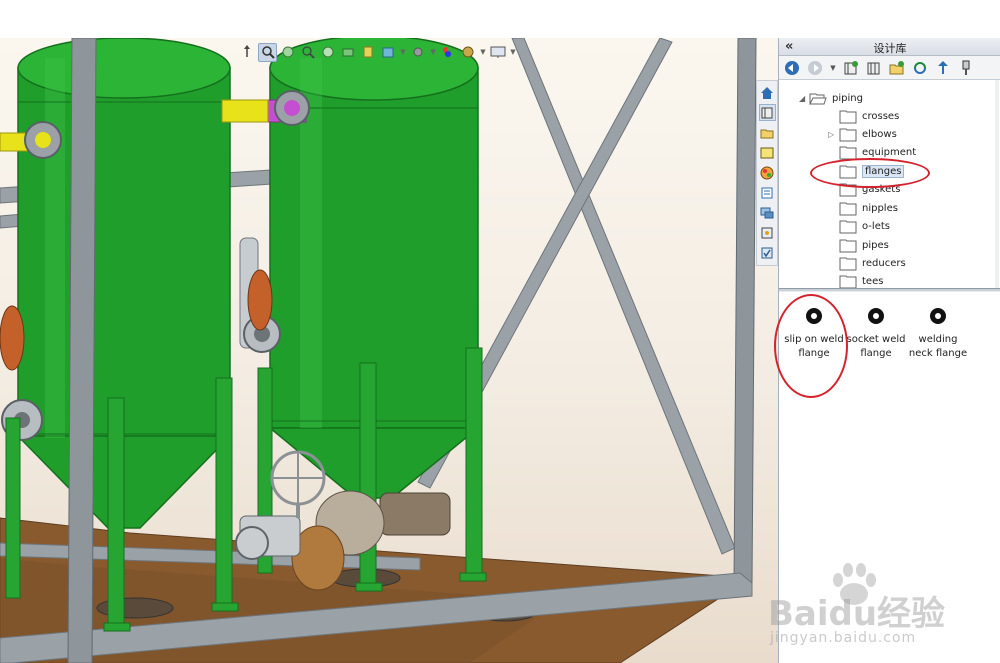  I want to click on view-palette-icon, so click(767, 152).